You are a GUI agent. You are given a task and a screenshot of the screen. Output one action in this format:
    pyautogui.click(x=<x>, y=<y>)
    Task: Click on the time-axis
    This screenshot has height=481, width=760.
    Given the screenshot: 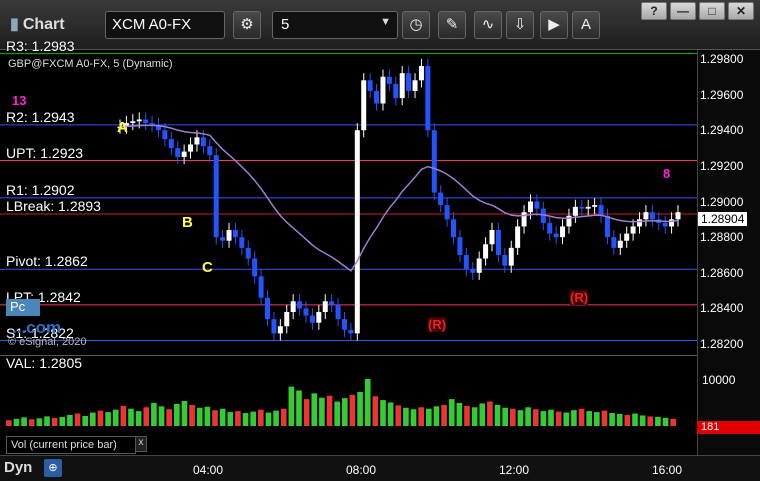 What is the action you would take?
    pyautogui.click(x=380, y=468)
    